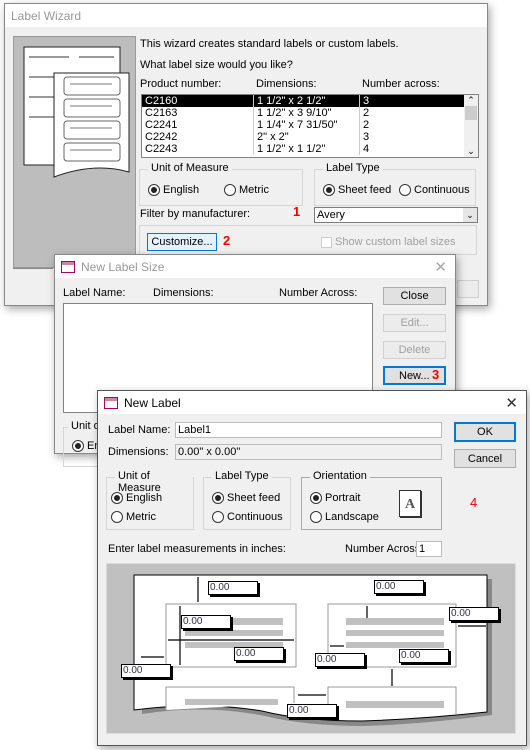 This screenshot has width=530, height=750. I want to click on list-item: C2243 1 1/2" x 1 1/2" 4, so click(310, 149).